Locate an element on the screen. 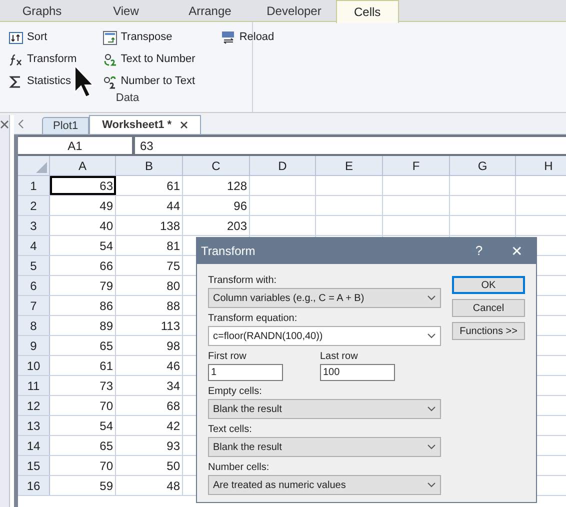  ribbon-button: Reload is located at coordinates (247, 37).